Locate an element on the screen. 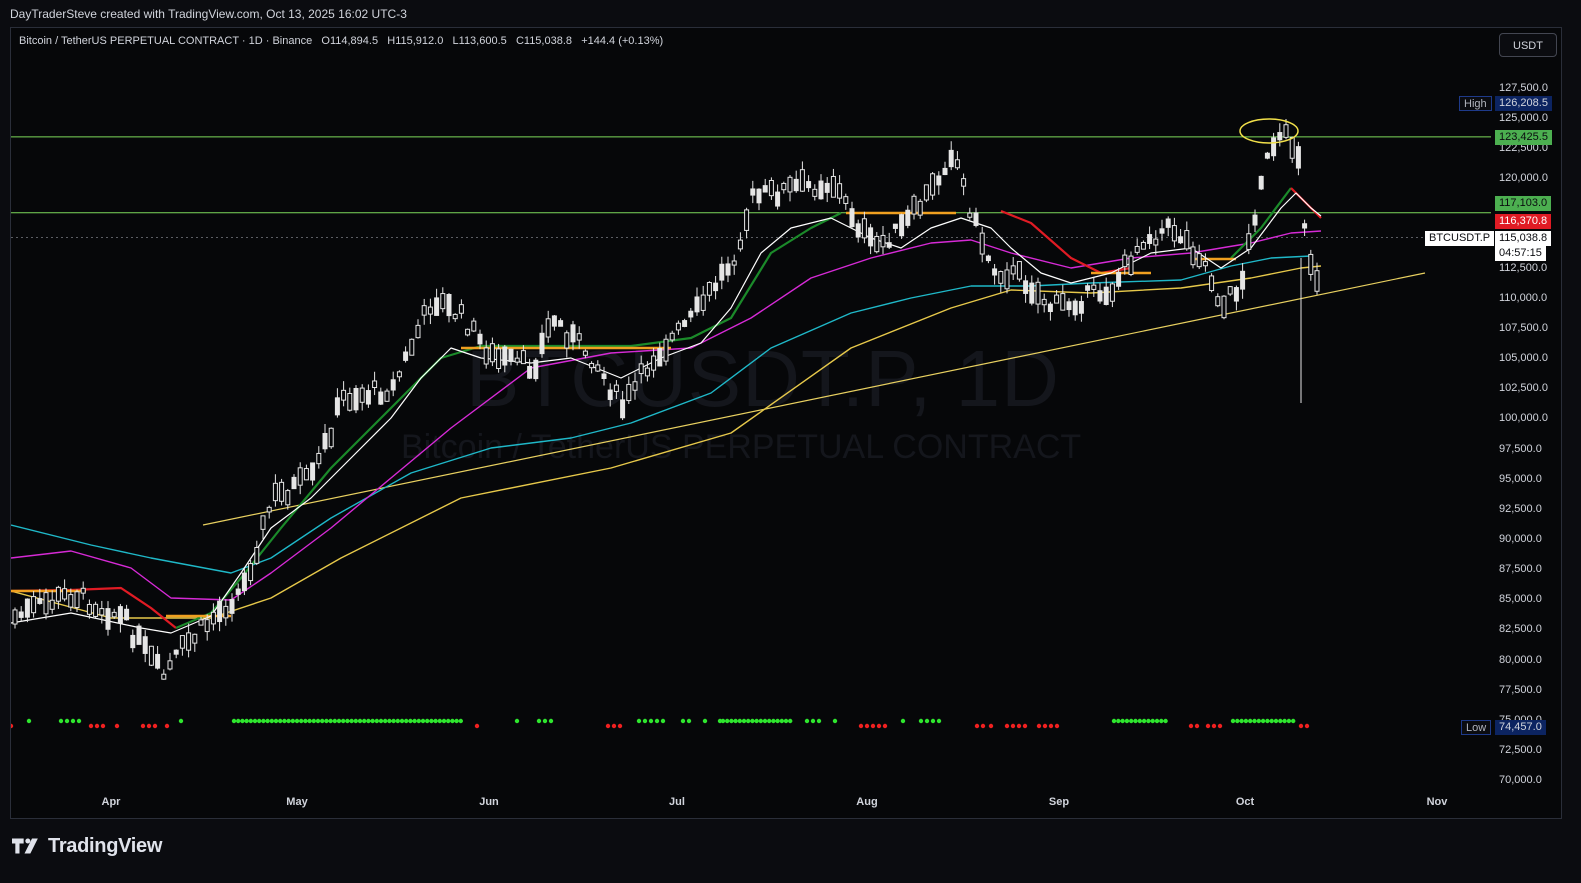 The height and width of the screenshot is (883, 1581). time-axis: Apr May Jun Jul Aug Sep Oct Nov is located at coordinates (786, 803).